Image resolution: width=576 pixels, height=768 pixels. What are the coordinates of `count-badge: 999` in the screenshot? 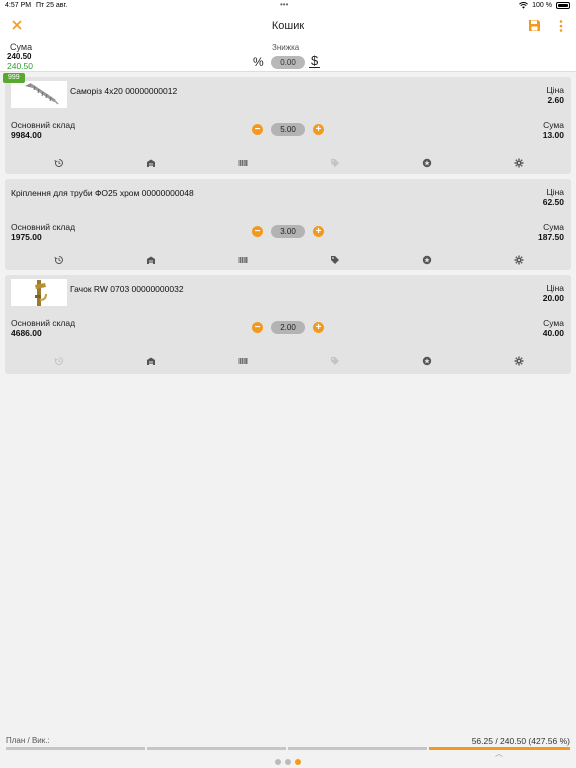 It's located at (14, 78).